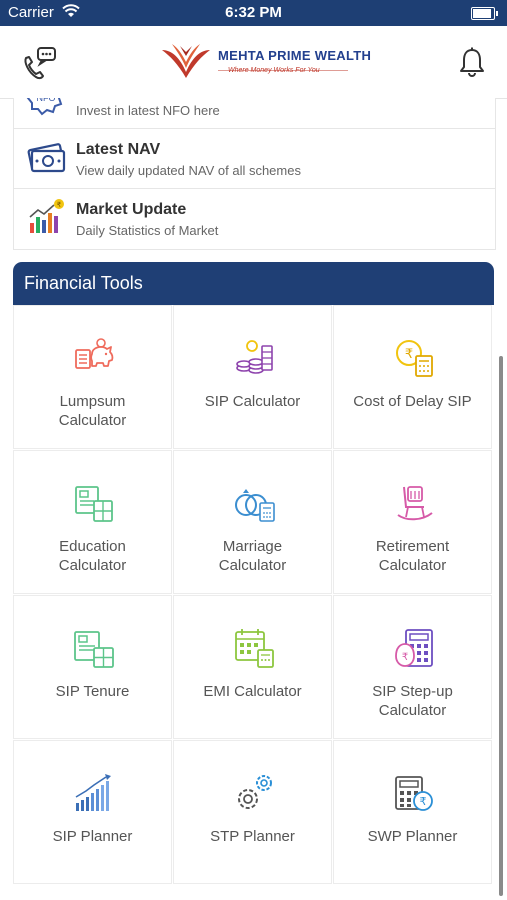 This screenshot has height=900, width=507. What do you see at coordinates (38, 66) in the screenshot?
I see `call-chat-icon` at bounding box center [38, 66].